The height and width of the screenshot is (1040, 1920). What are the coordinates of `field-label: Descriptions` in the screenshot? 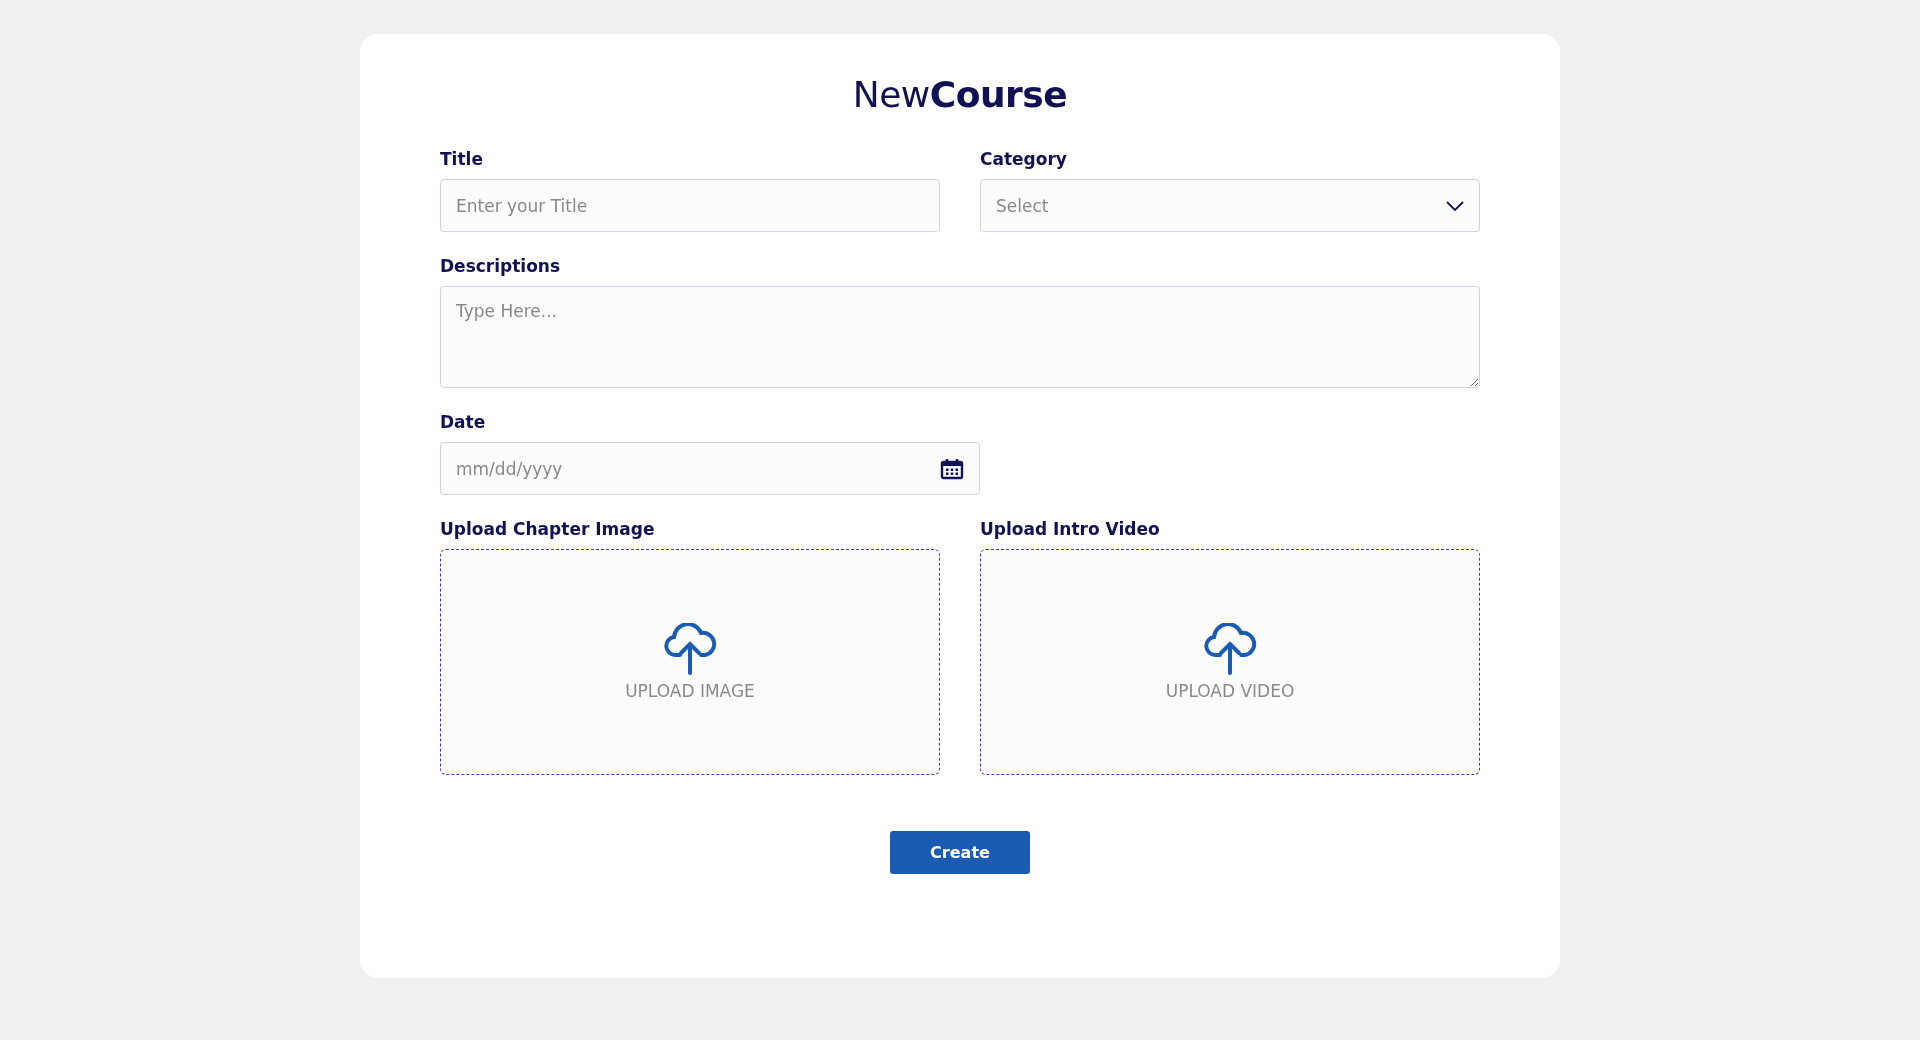 It's located at (501, 266).